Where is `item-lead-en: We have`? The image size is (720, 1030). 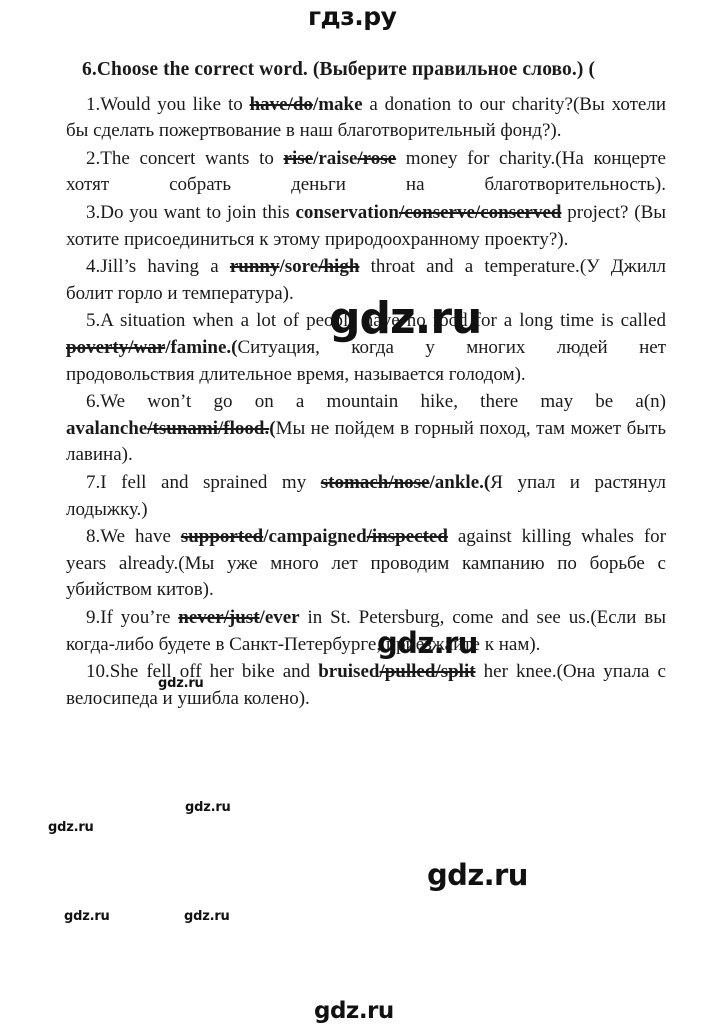 item-lead-en: We have is located at coordinates (140, 537).